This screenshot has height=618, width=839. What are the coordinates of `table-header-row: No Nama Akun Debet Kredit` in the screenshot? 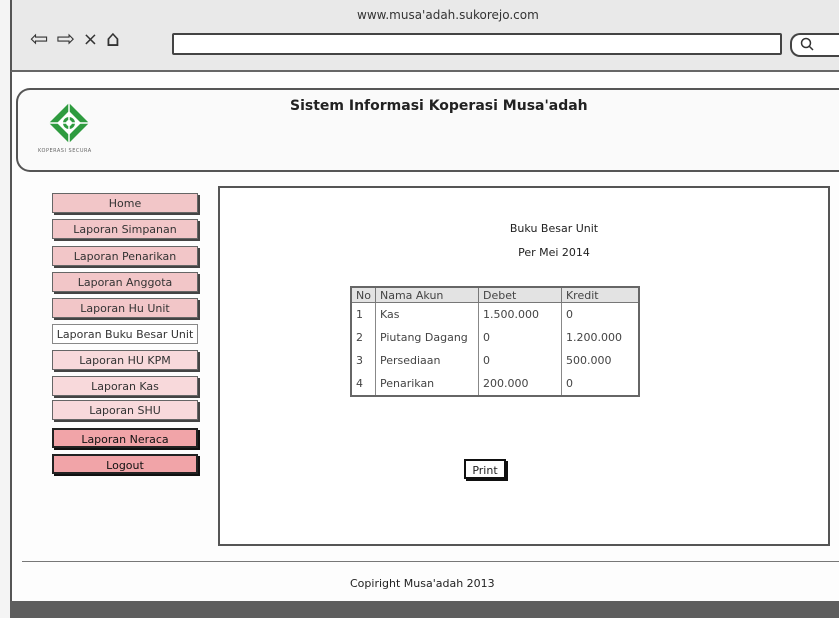 It's located at (495, 294).